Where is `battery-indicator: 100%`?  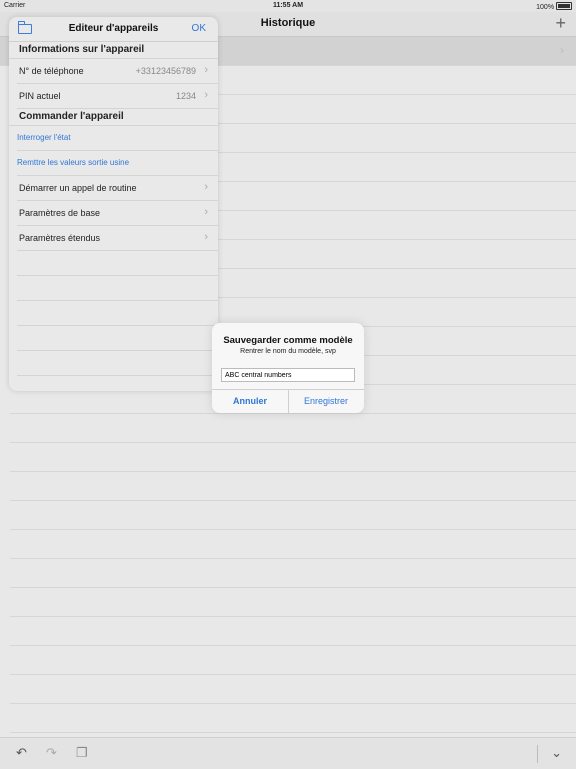
battery-indicator: 100% is located at coordinates (554, 6).